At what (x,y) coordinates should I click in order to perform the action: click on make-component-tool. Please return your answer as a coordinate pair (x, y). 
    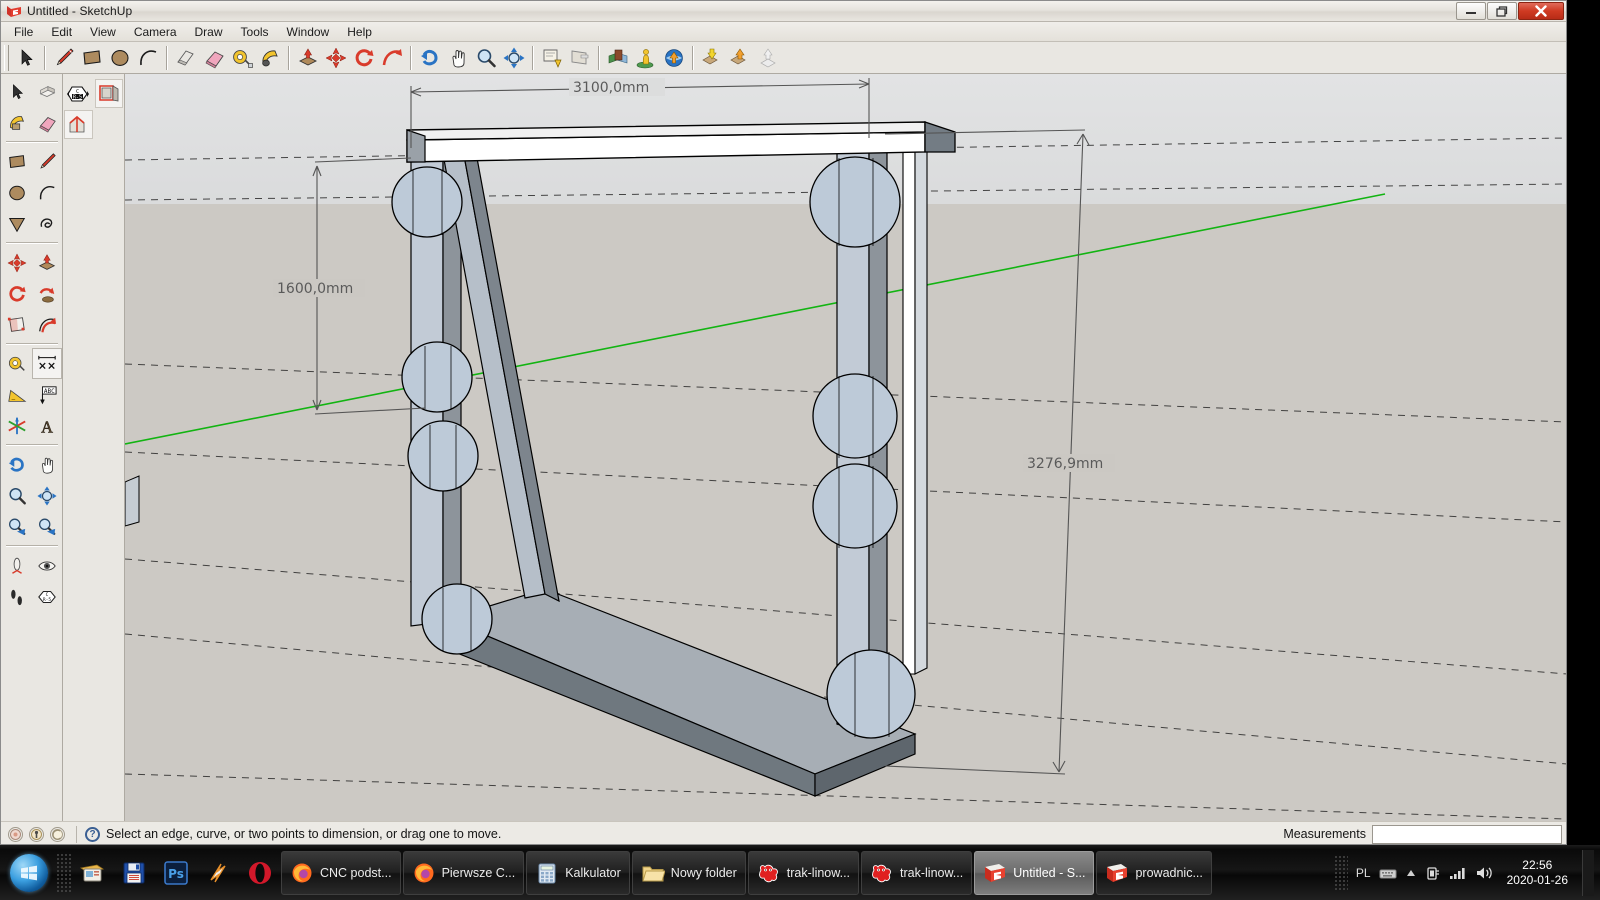
    Looking at the image, I should click on (47, 91).